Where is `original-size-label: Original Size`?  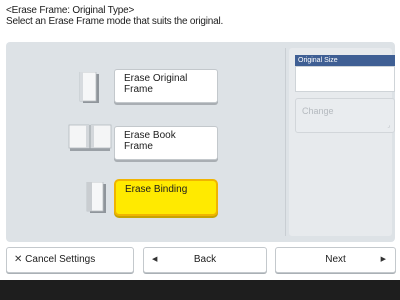
original-size-label: Original Size is located at coordinates (345, 60).